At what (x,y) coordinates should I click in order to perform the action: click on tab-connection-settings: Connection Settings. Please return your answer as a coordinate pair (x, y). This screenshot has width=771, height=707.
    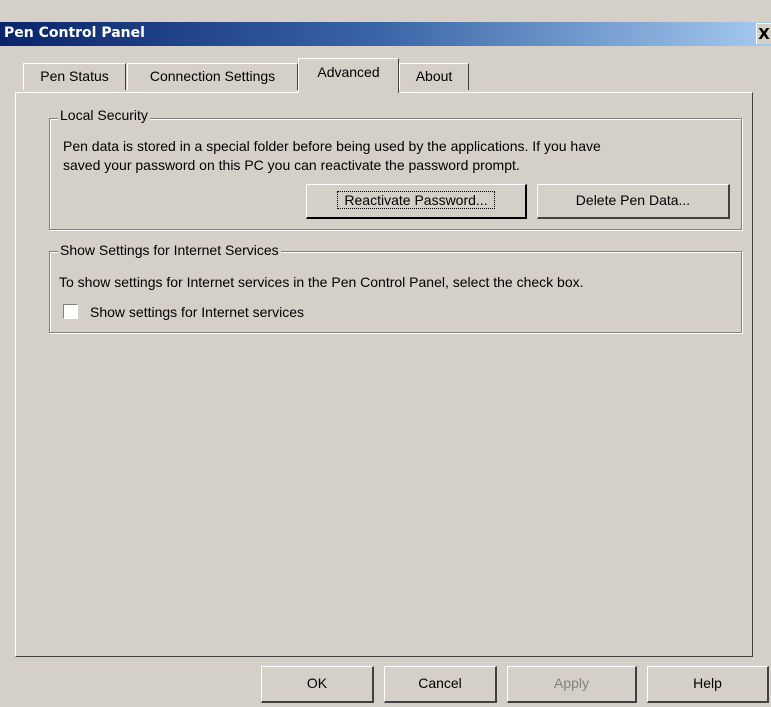
    Looking at the image, I should click on (212, 76).